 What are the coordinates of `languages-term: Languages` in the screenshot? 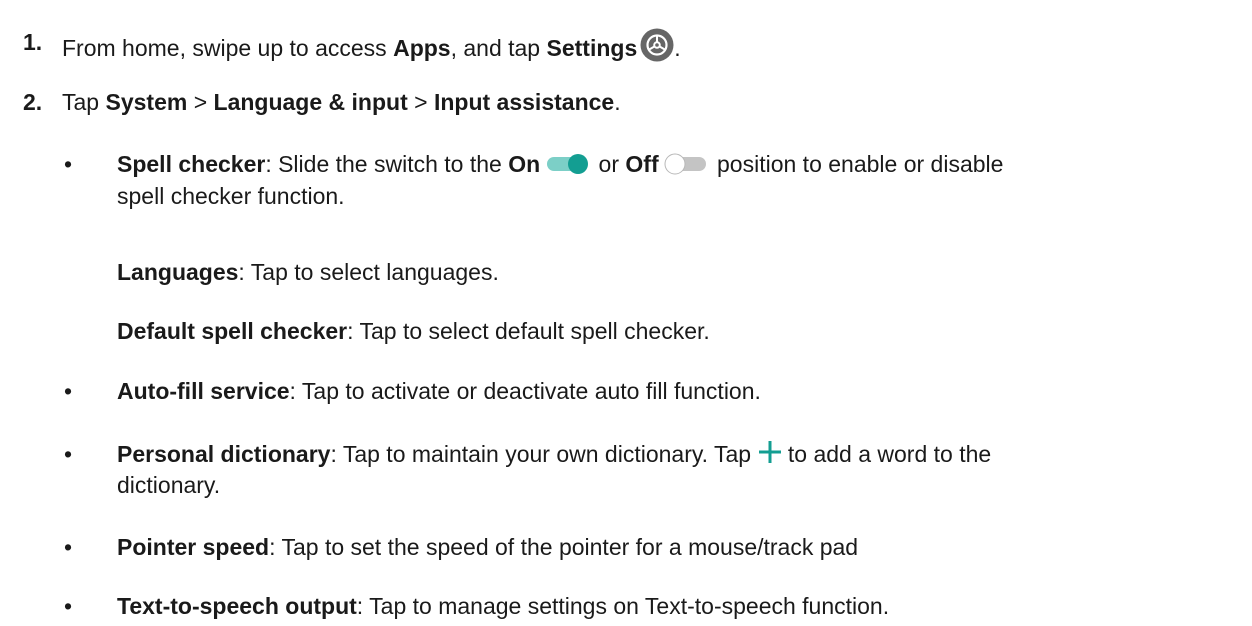 It's located at (178, 272).